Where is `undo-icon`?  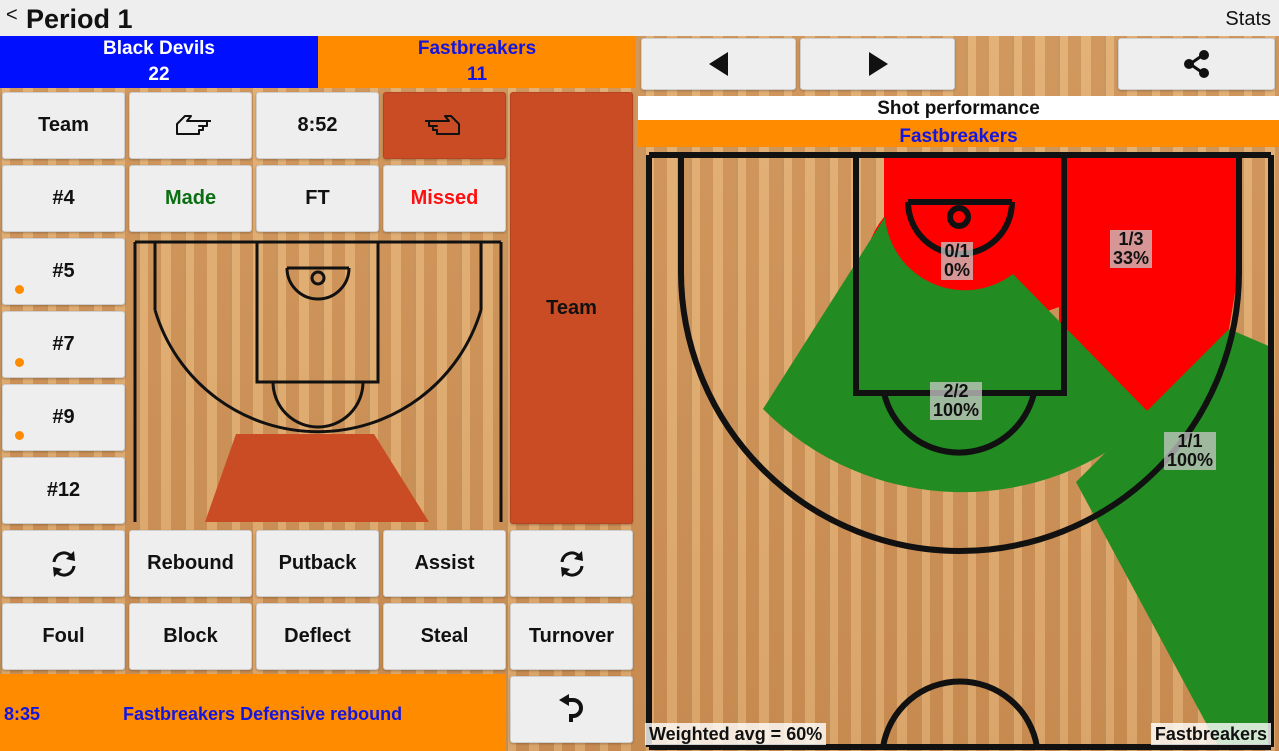
undo-icon is located at coordinates (570, 707).